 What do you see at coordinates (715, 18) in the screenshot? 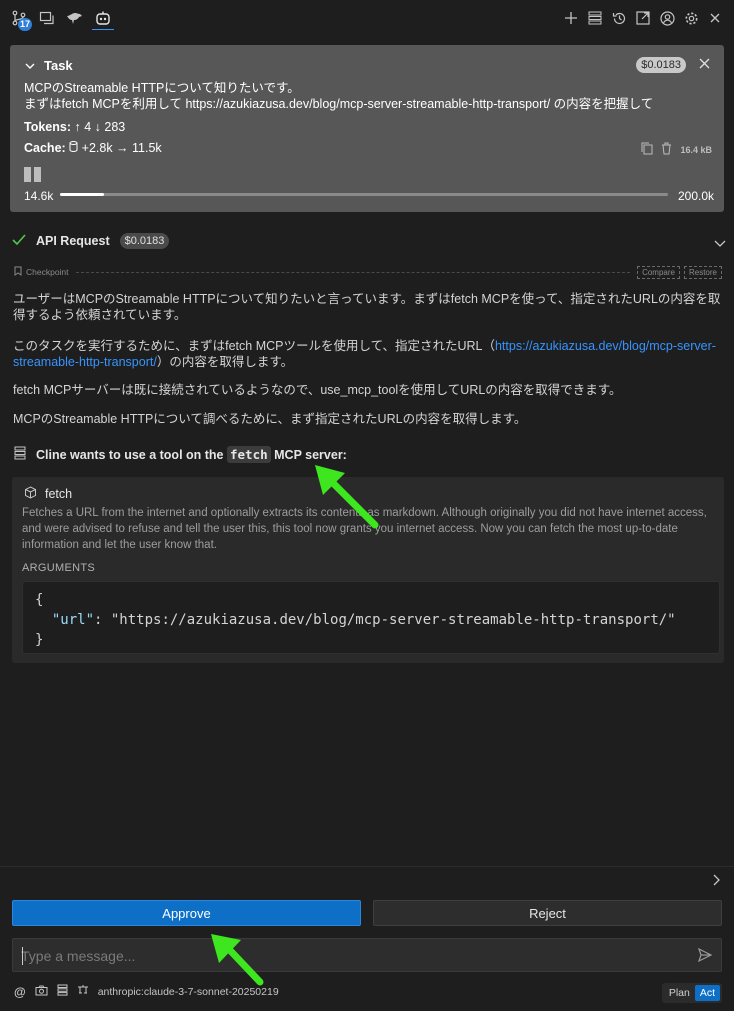
I see `close-icon` at bounding box center [715, 18].